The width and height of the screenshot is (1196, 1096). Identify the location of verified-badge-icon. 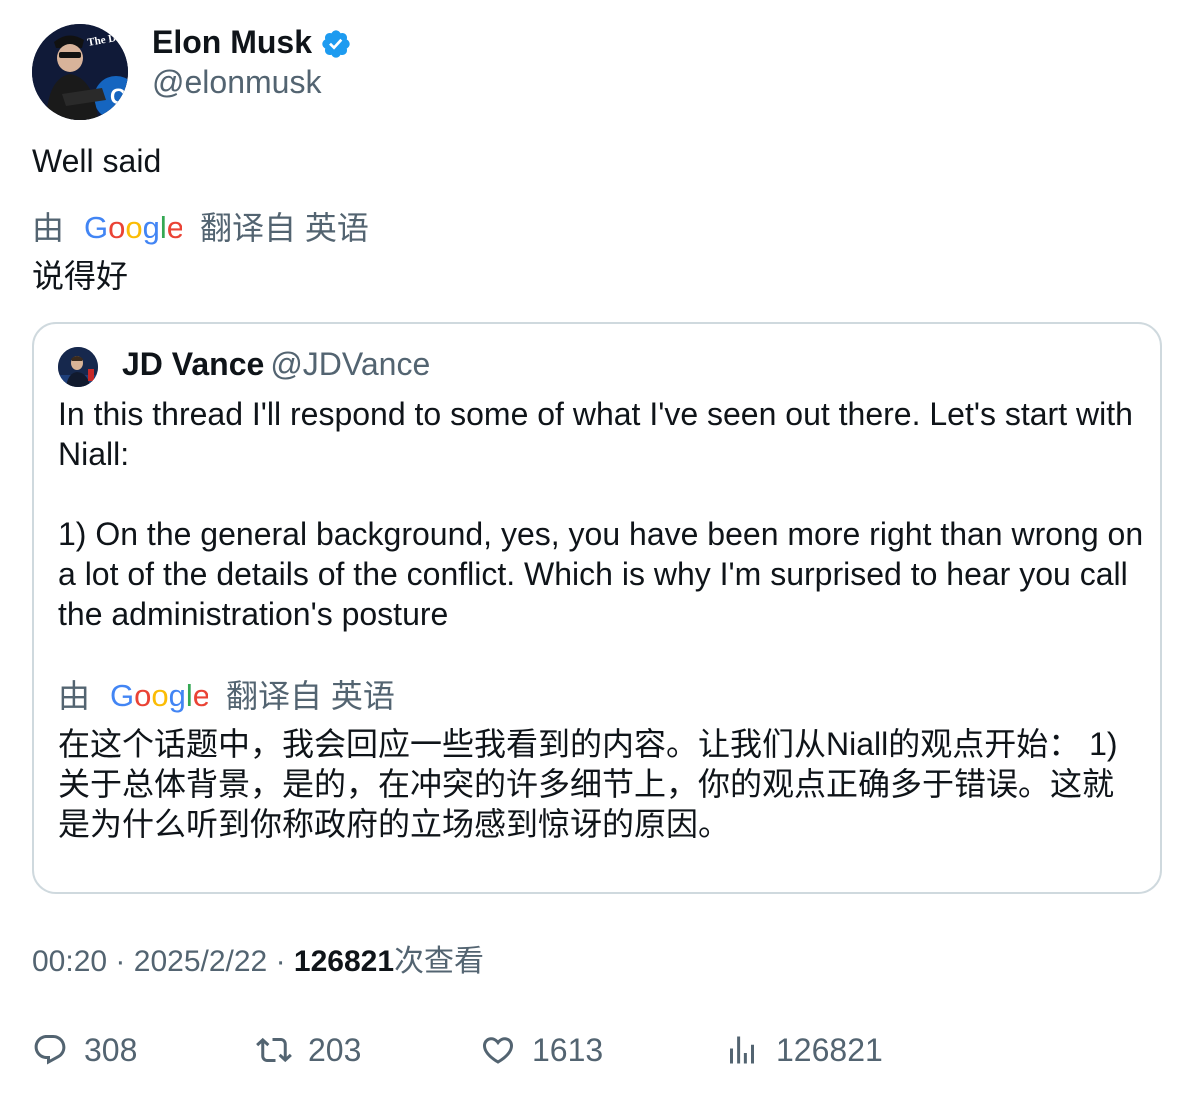
(336, 44).